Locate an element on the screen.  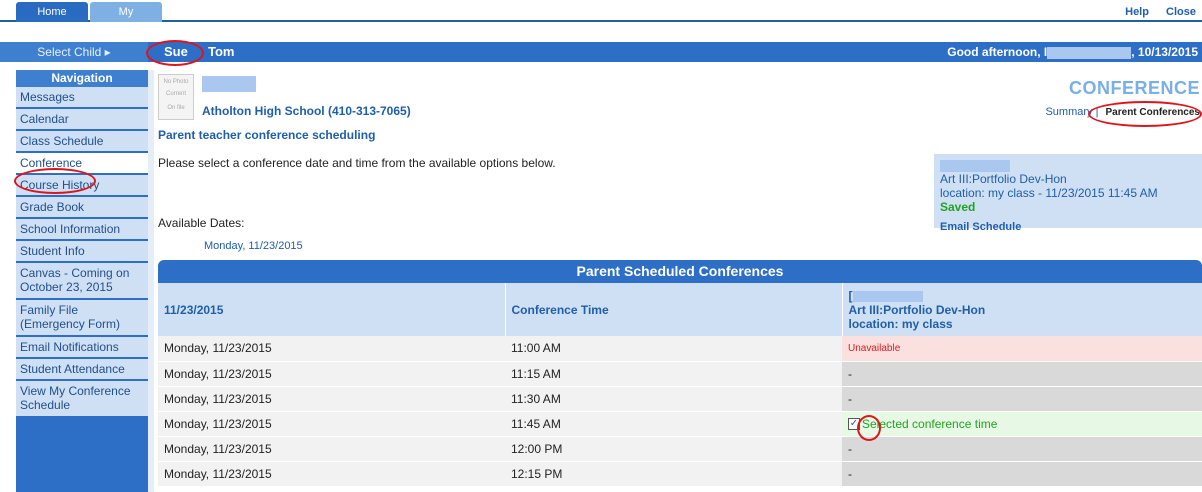
row-time: 11:30 AM is located at coordinates (673, 399).